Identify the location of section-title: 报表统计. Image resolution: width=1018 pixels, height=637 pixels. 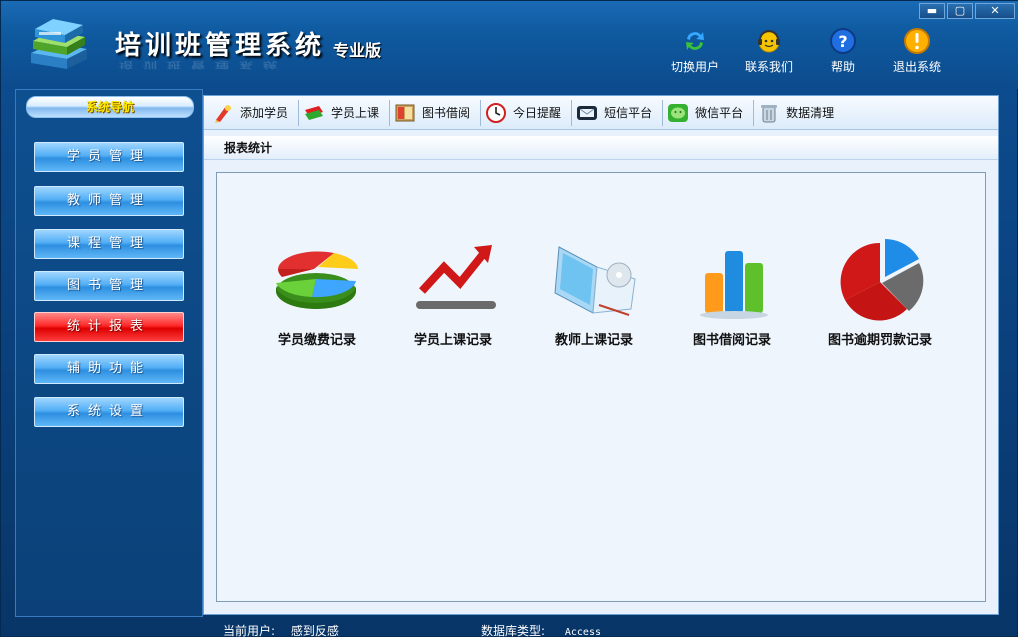
(601, 148).